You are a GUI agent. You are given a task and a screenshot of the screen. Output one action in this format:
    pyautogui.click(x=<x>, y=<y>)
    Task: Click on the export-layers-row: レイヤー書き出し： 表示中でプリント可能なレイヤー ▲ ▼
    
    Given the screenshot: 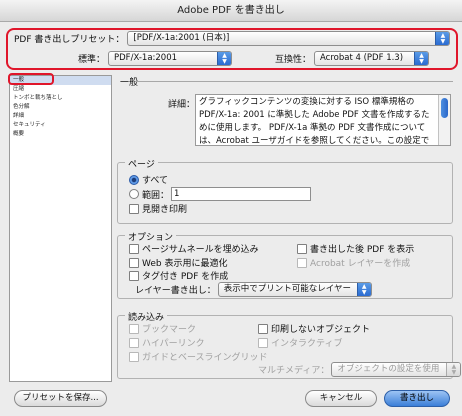 What is the action you would take?
    pyautogui.click(x=253, y=289)
    